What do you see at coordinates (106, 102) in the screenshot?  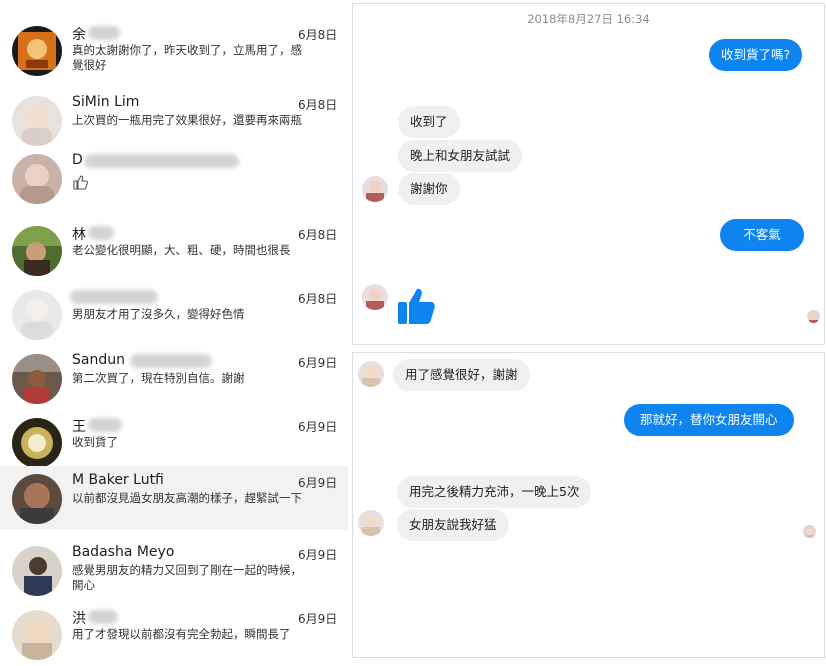 I see `conversation-name: SiMin Lim` at bounding box center [106, 102].